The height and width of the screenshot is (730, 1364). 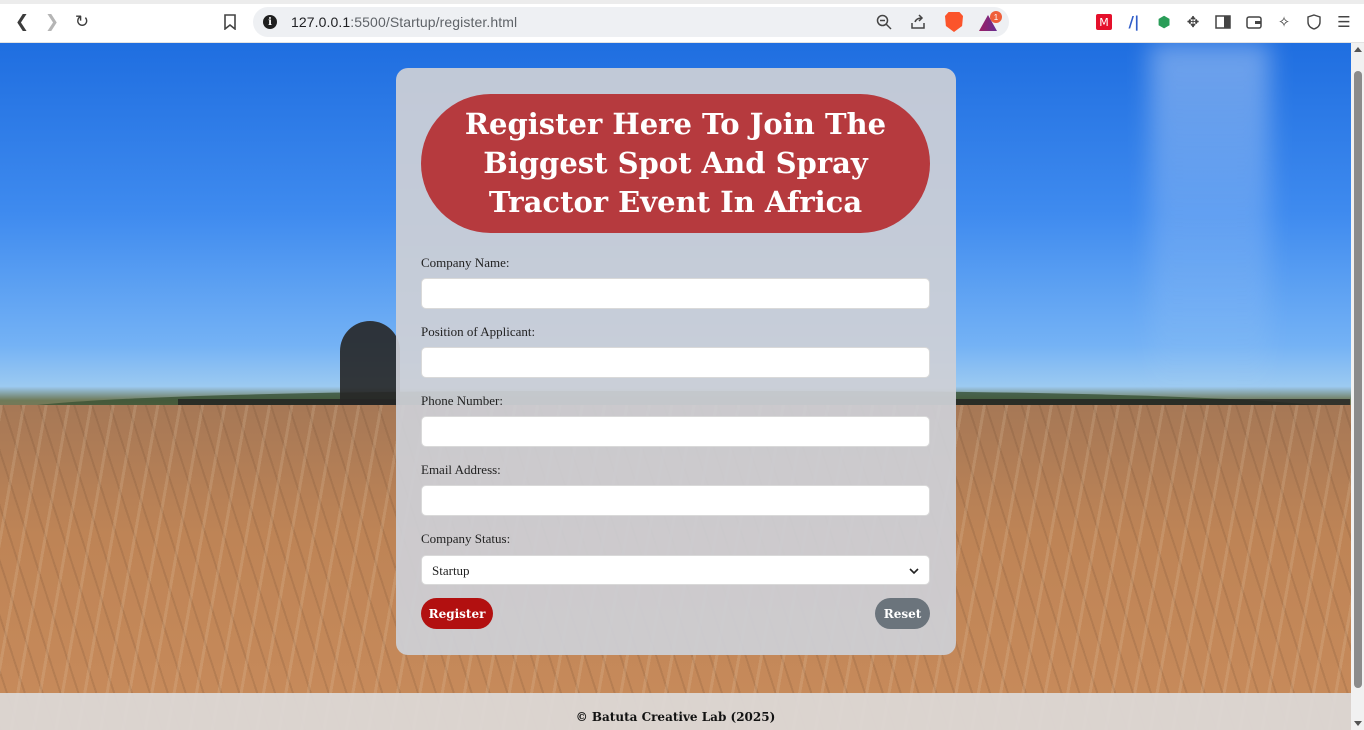 I want to click on sidebar-icon, so click(x=1223, y=22).